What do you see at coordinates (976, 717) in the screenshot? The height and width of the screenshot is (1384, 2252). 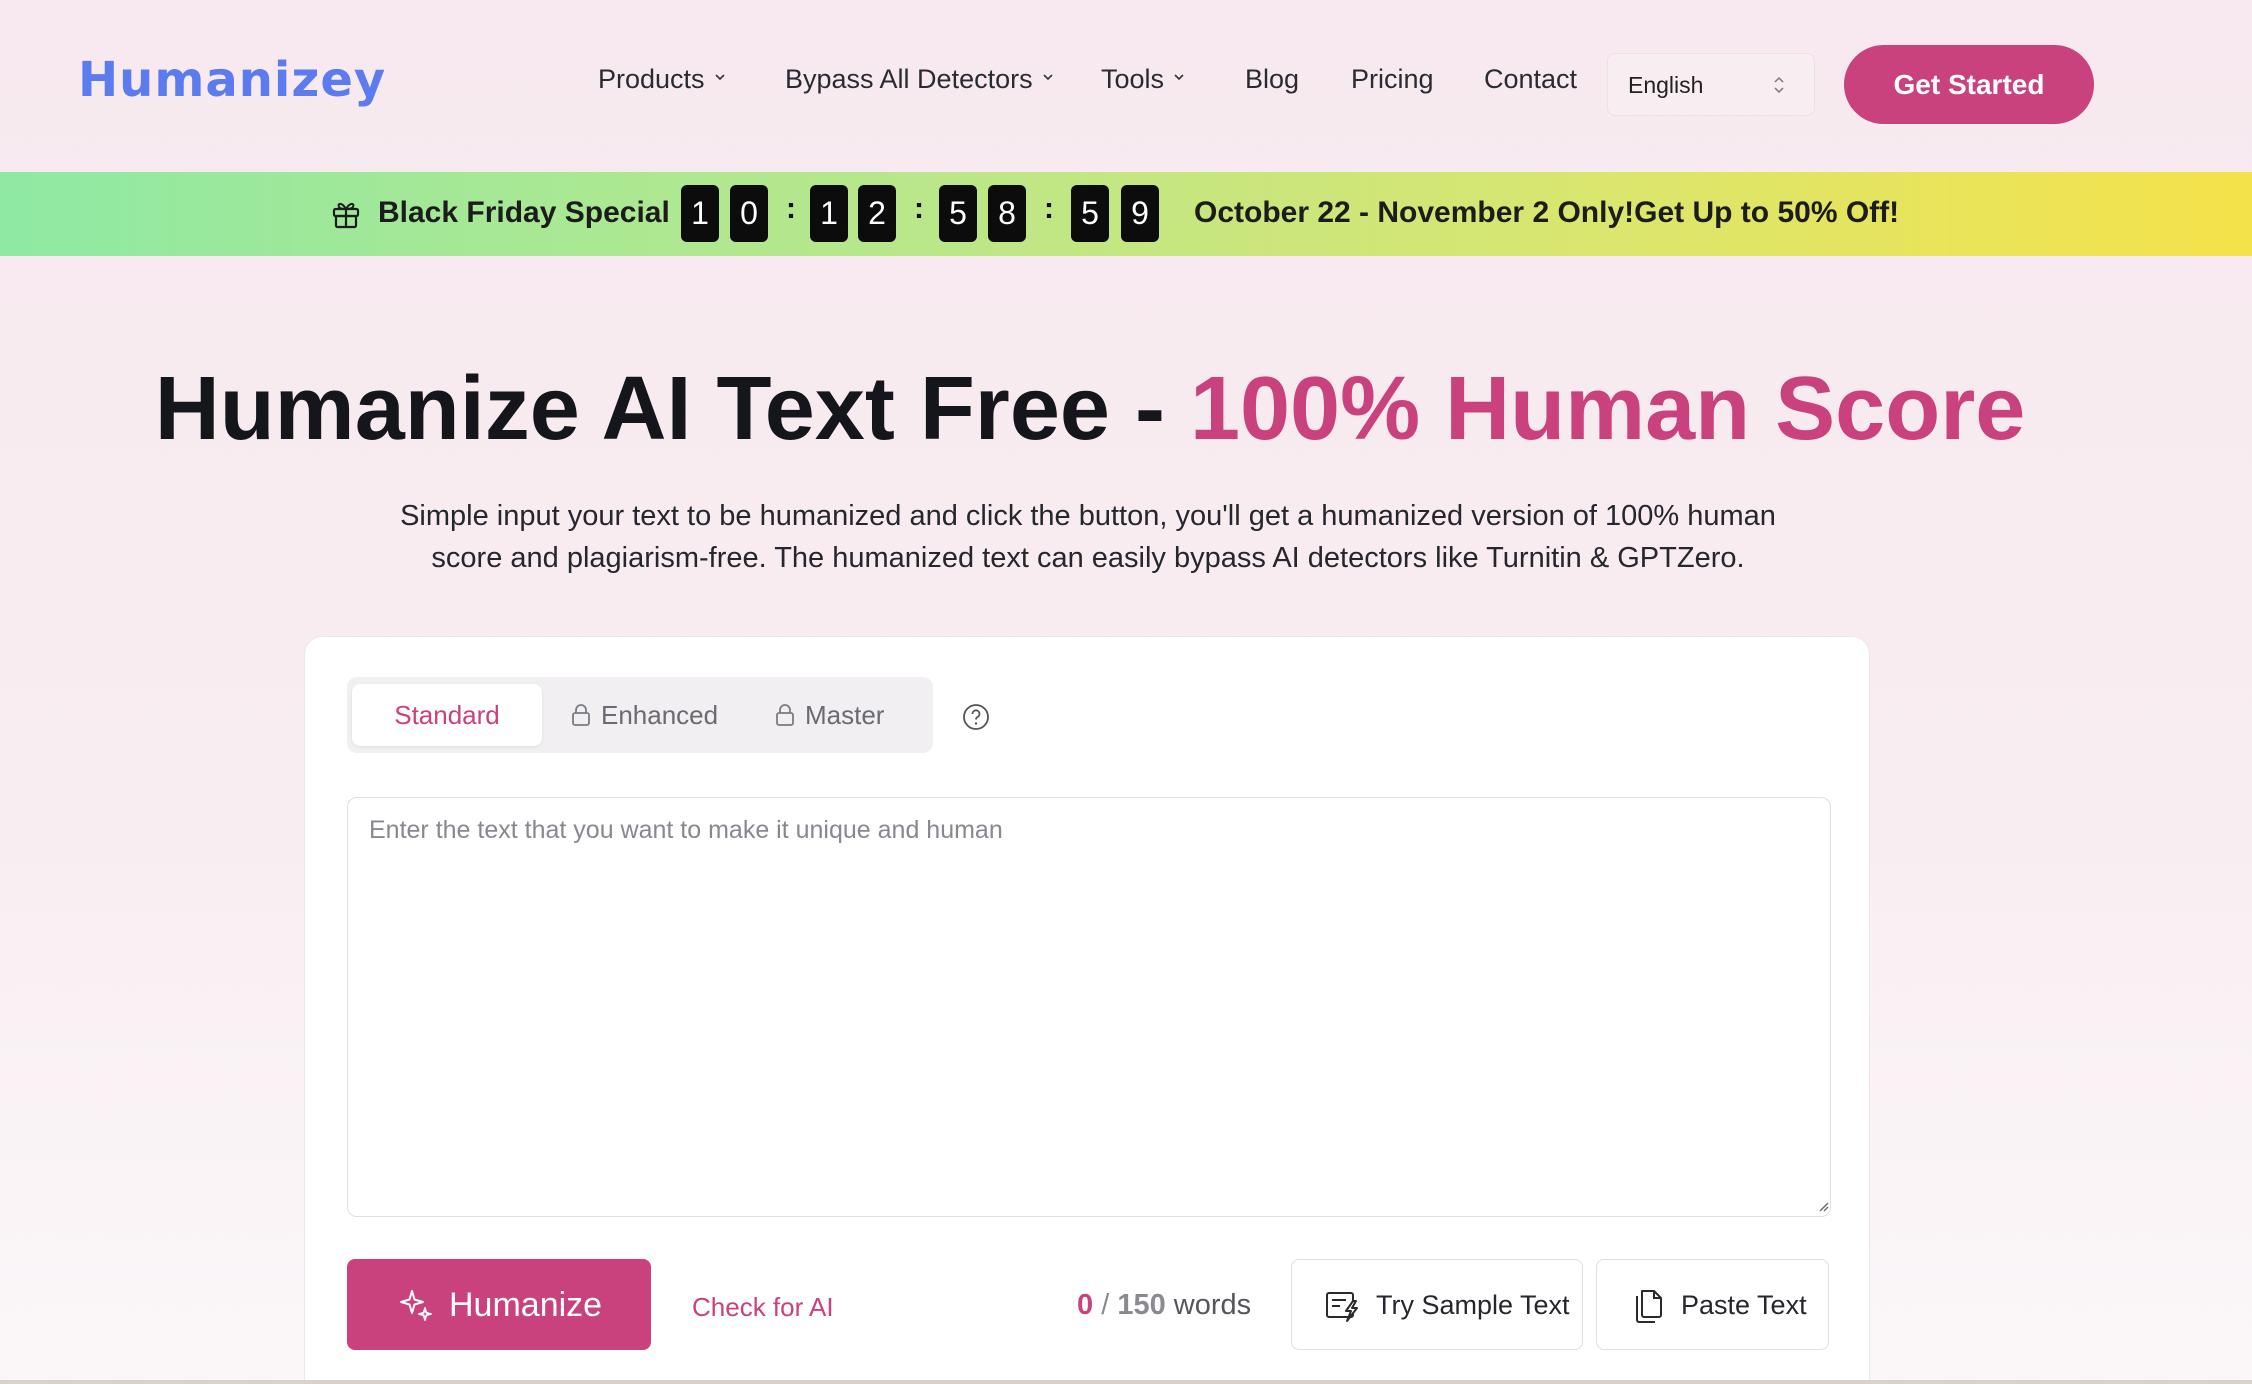 I see `help-icon` at bounding box center [976, 717].